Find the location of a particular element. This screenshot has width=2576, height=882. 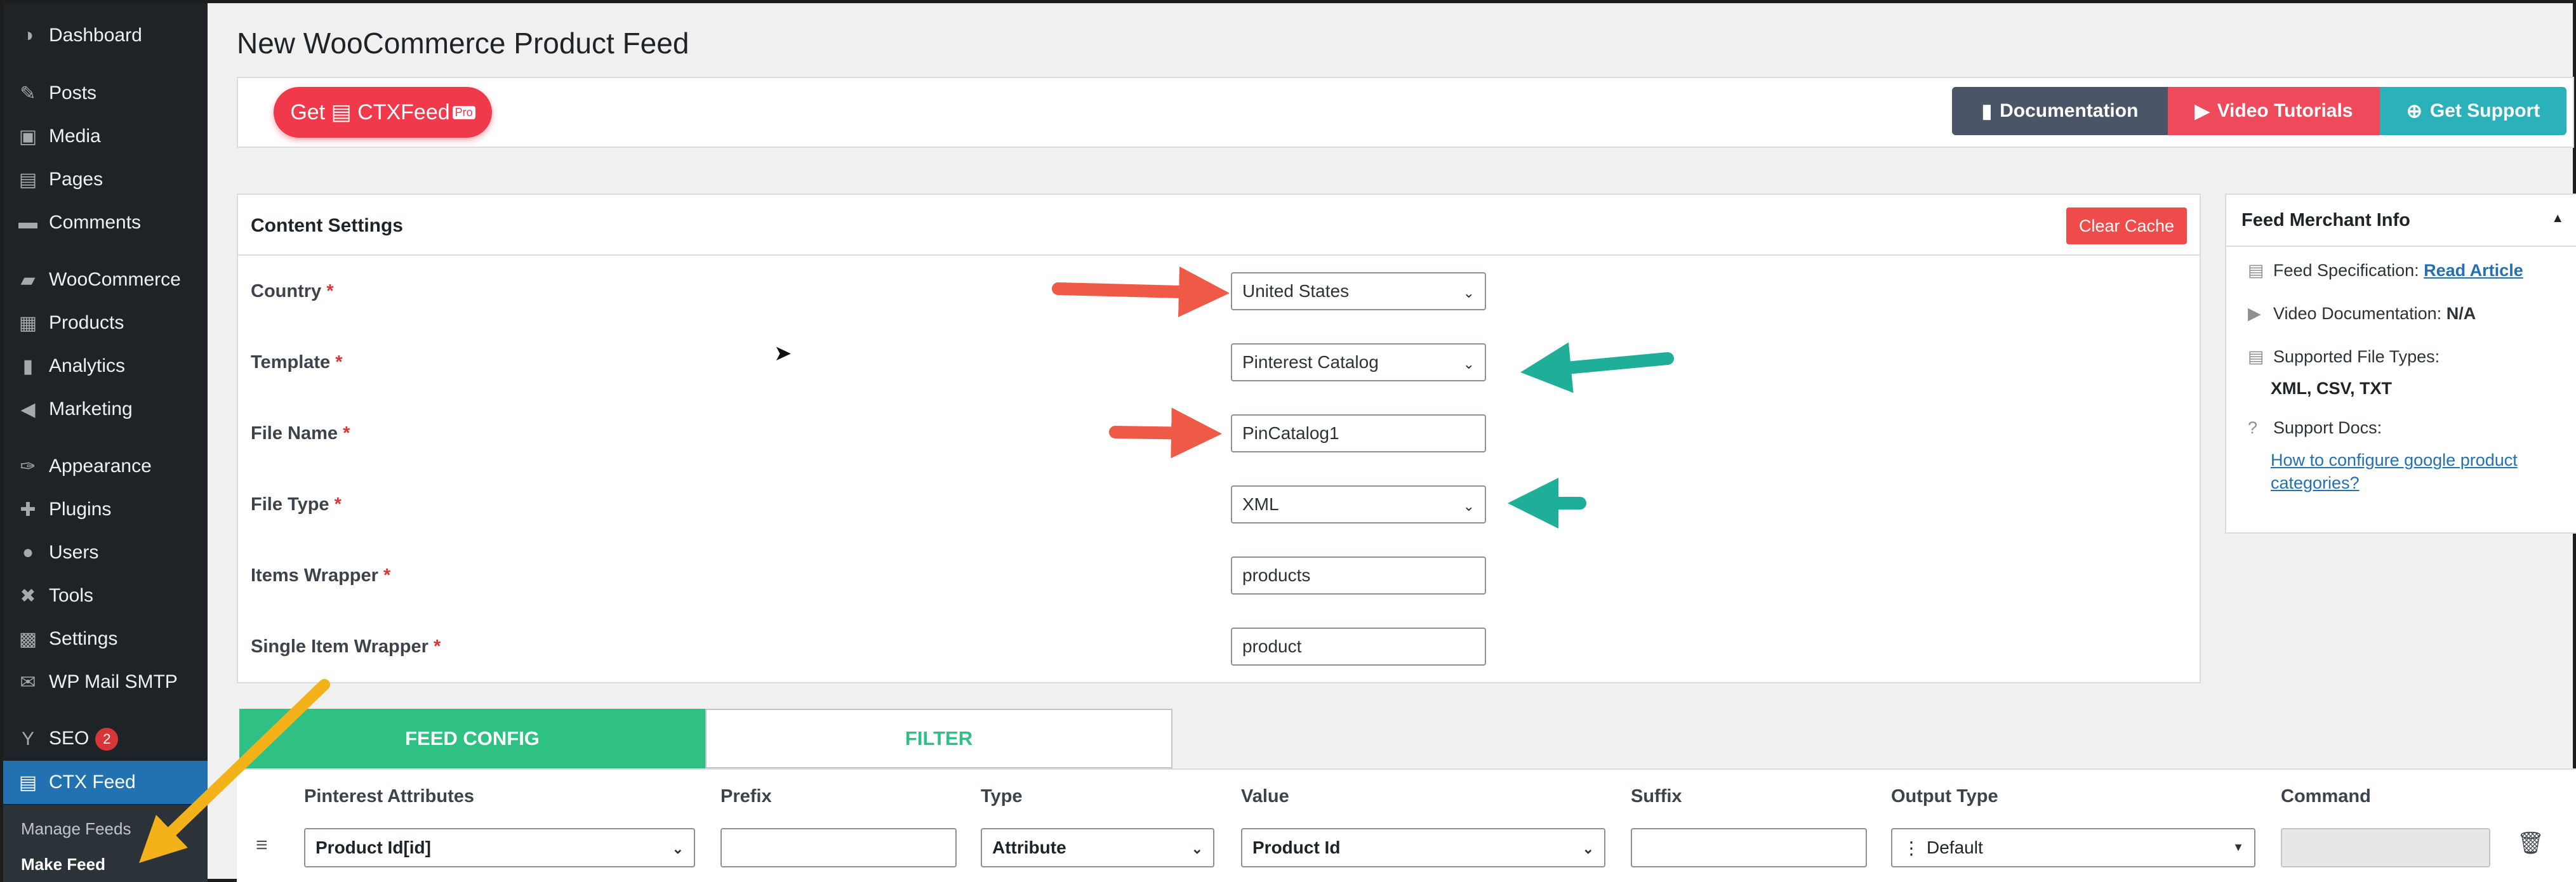

merchant-info-title: Feed Merchant Info is located at coordinates (2325, 220).